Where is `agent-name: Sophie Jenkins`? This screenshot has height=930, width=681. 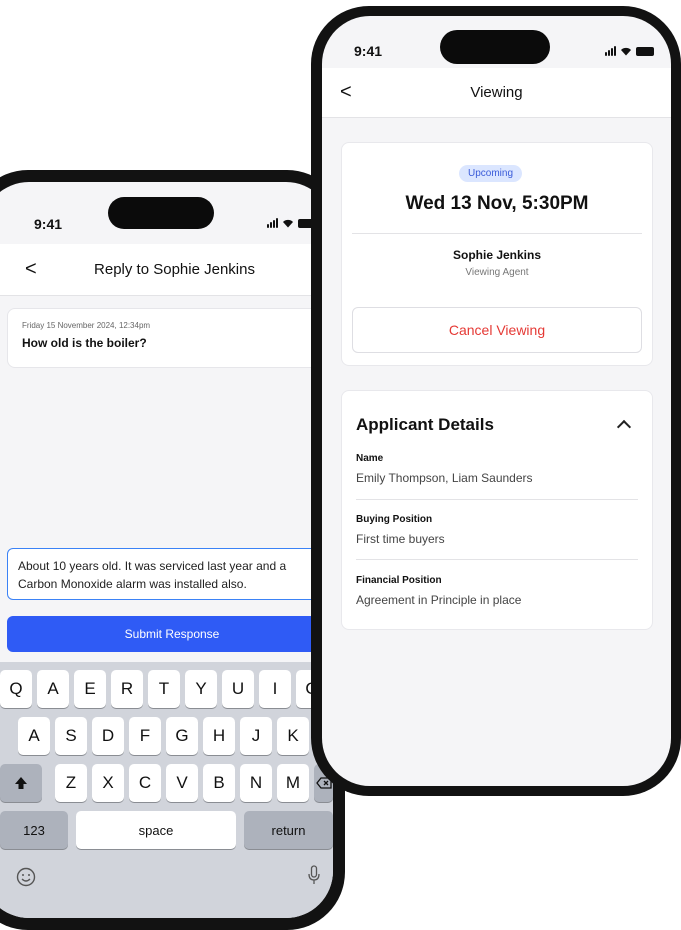
agent-name: Sophie Jenkins is located at coordinates (497, 255).